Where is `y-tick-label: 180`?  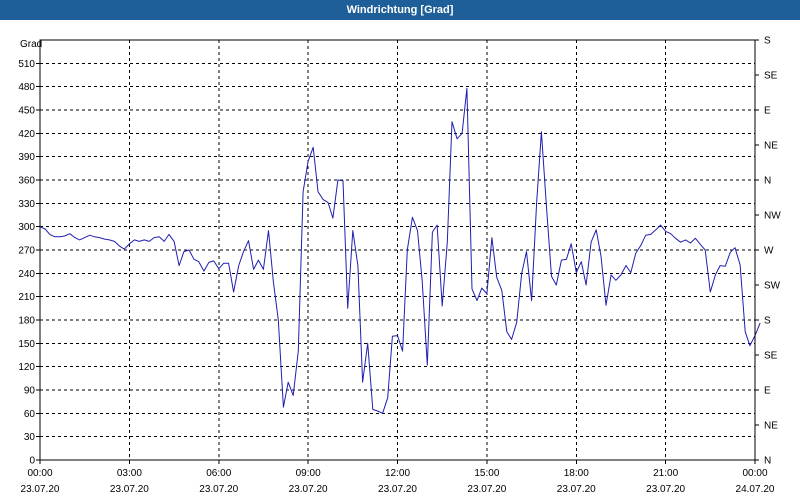
y-tick-label: 180 is located at coordinates (26, 321).